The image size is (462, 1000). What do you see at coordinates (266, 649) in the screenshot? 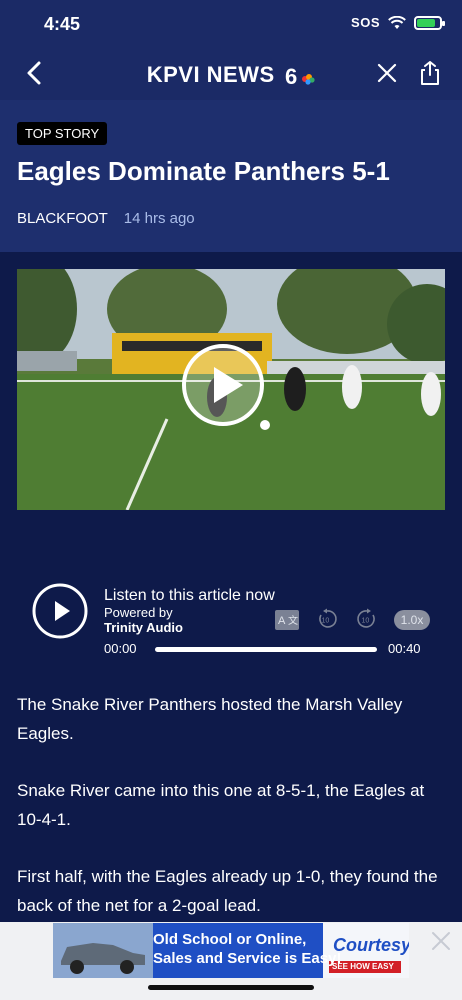
I see `audio-progress-bar` at bounding box center [266, 649].